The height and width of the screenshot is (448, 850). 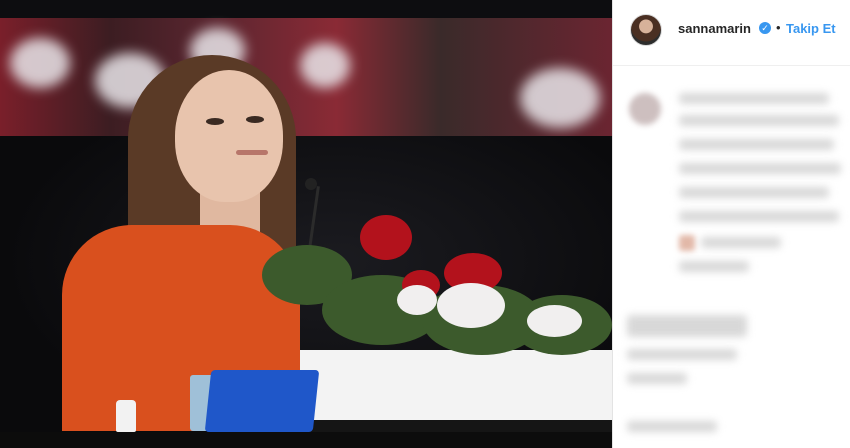 I want to click on blurred-icons, so click(x=687, y=326).